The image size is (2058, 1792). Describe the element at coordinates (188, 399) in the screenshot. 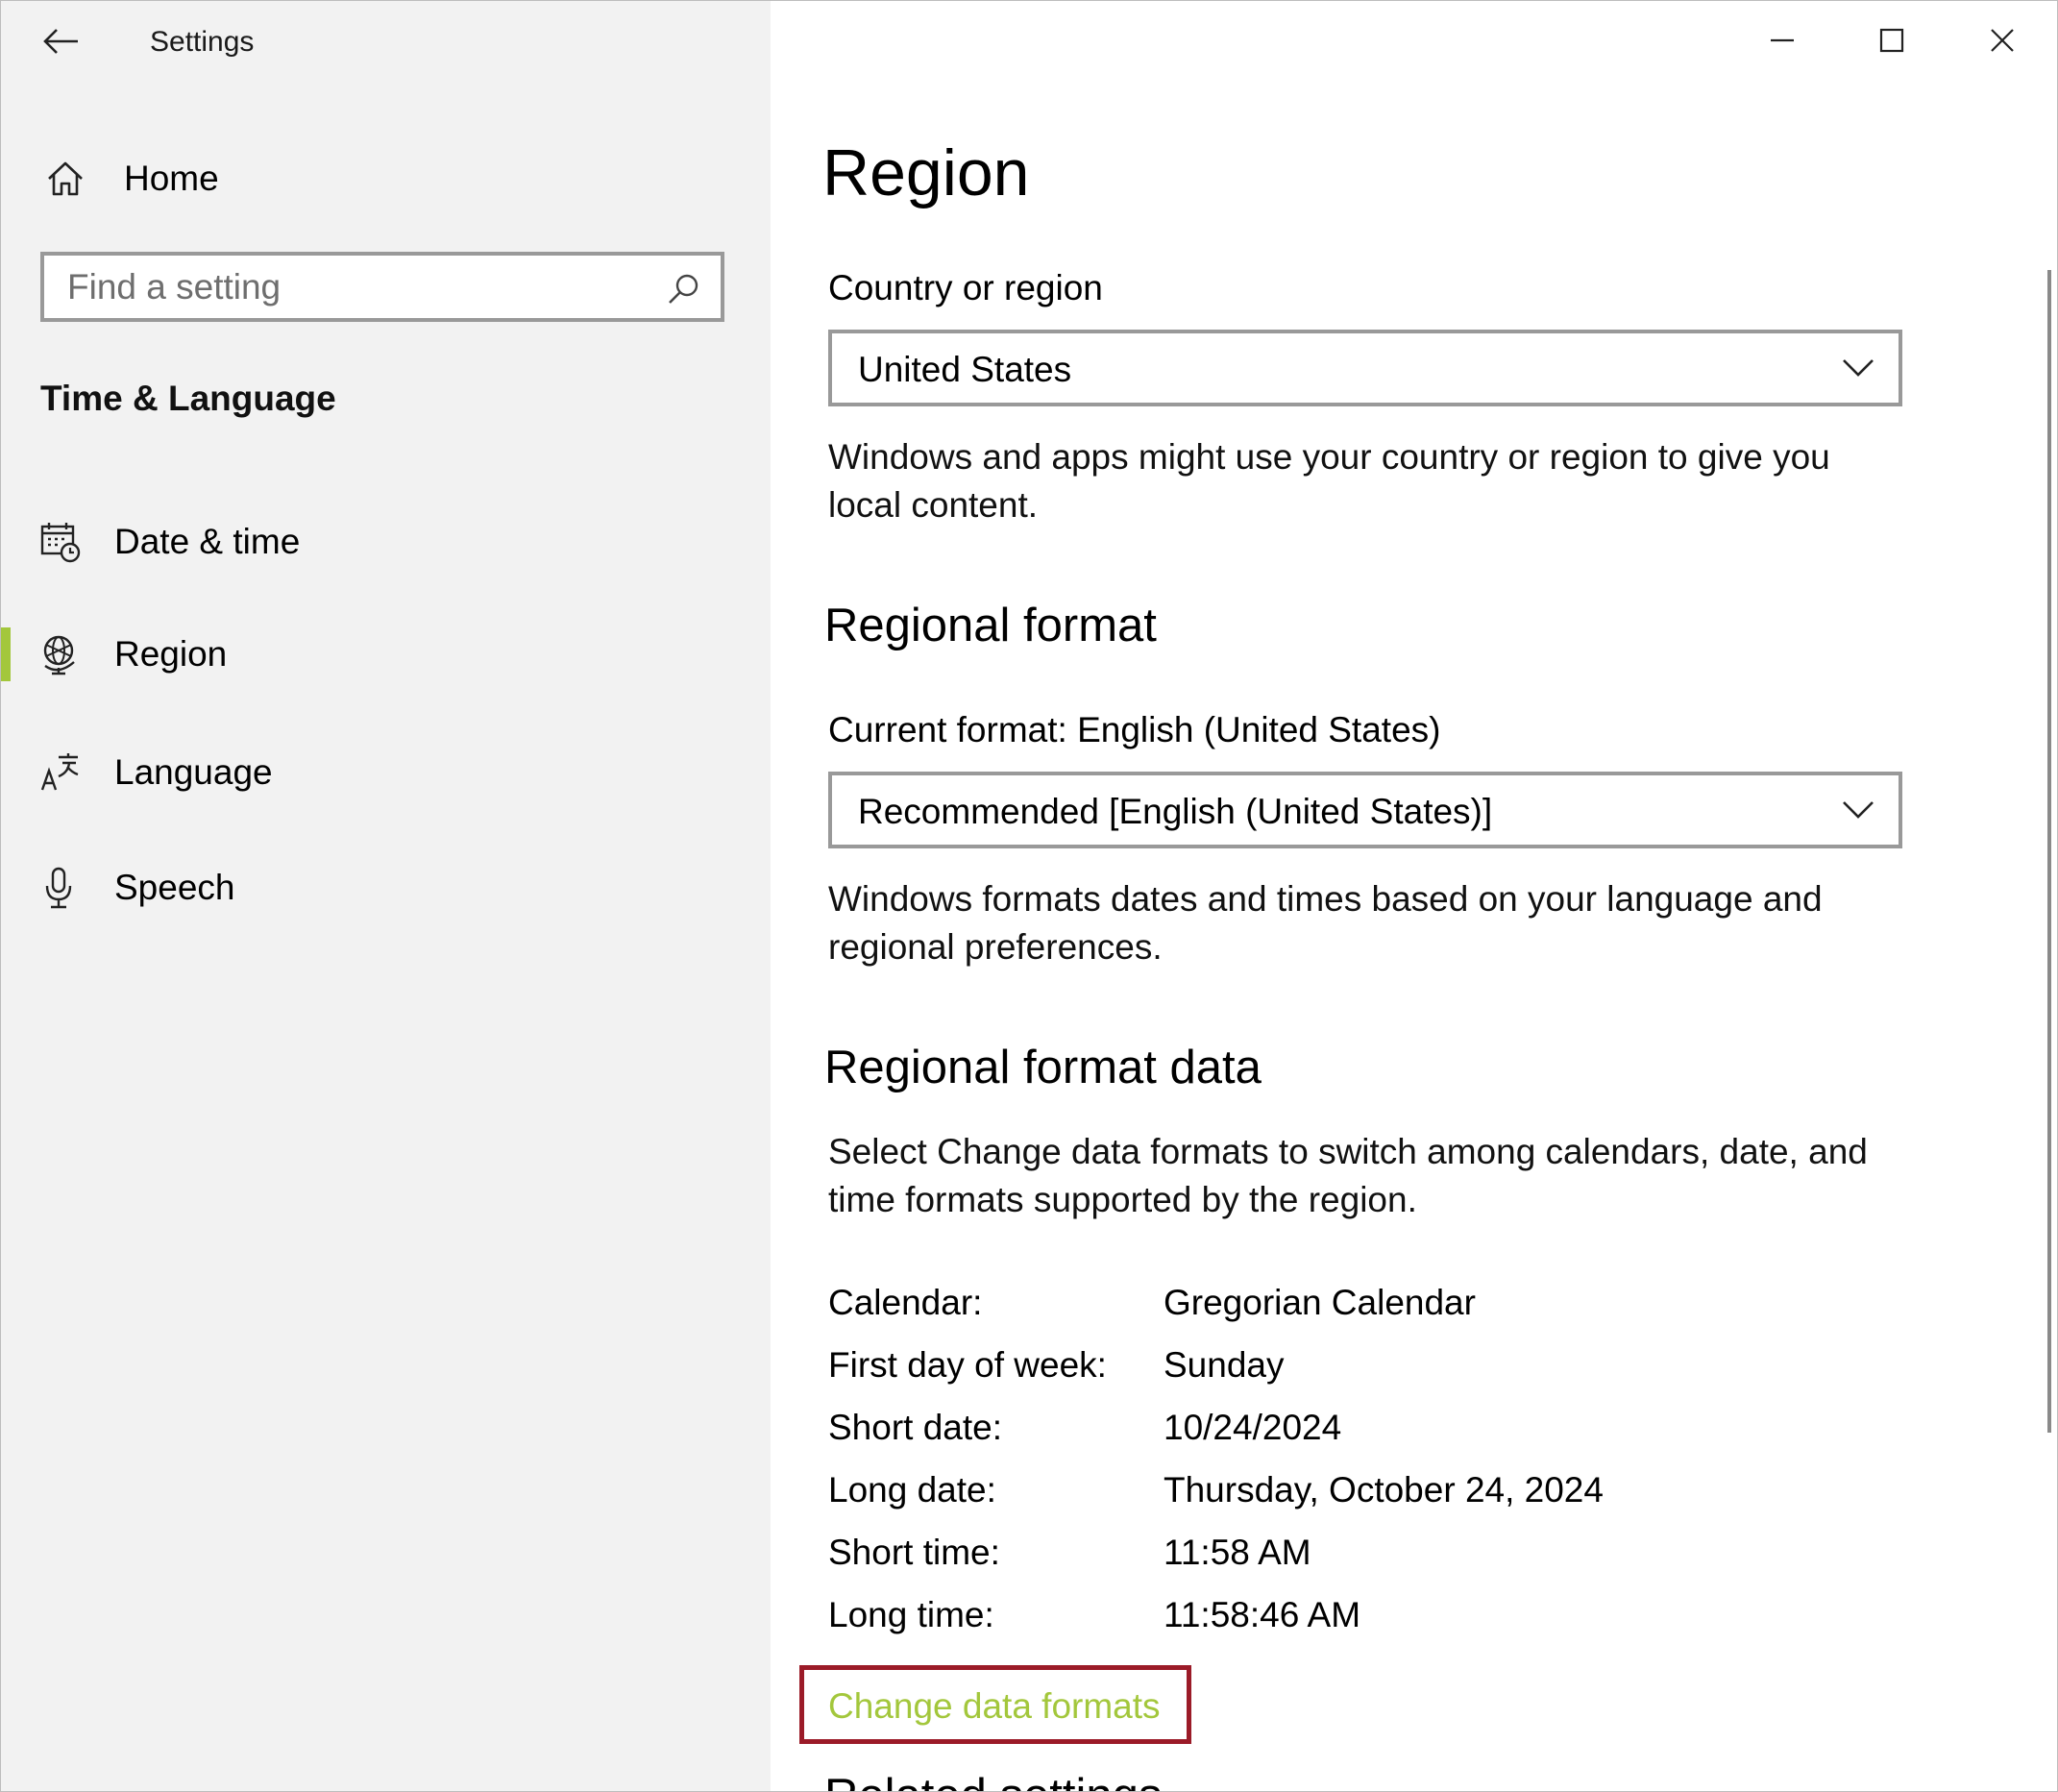

I see `section-title: Time & Language` at that location.